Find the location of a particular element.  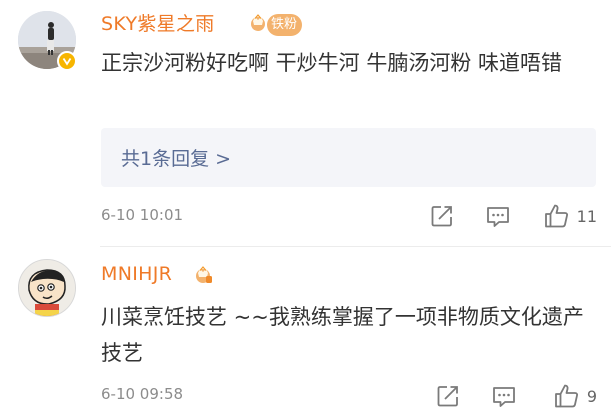

username: MNIHJR is located at coordinates (136, 274).